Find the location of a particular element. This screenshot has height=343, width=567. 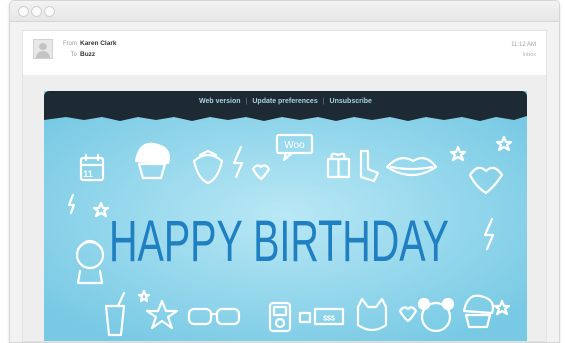

close-window-button is located at coordinates (23, 11).